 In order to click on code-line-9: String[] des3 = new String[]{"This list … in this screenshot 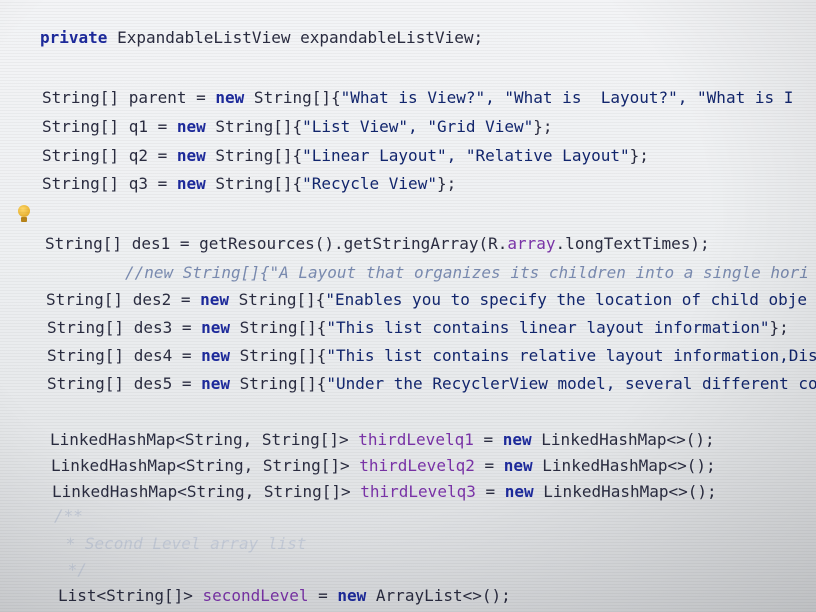, I will do `click(431, 329)`.